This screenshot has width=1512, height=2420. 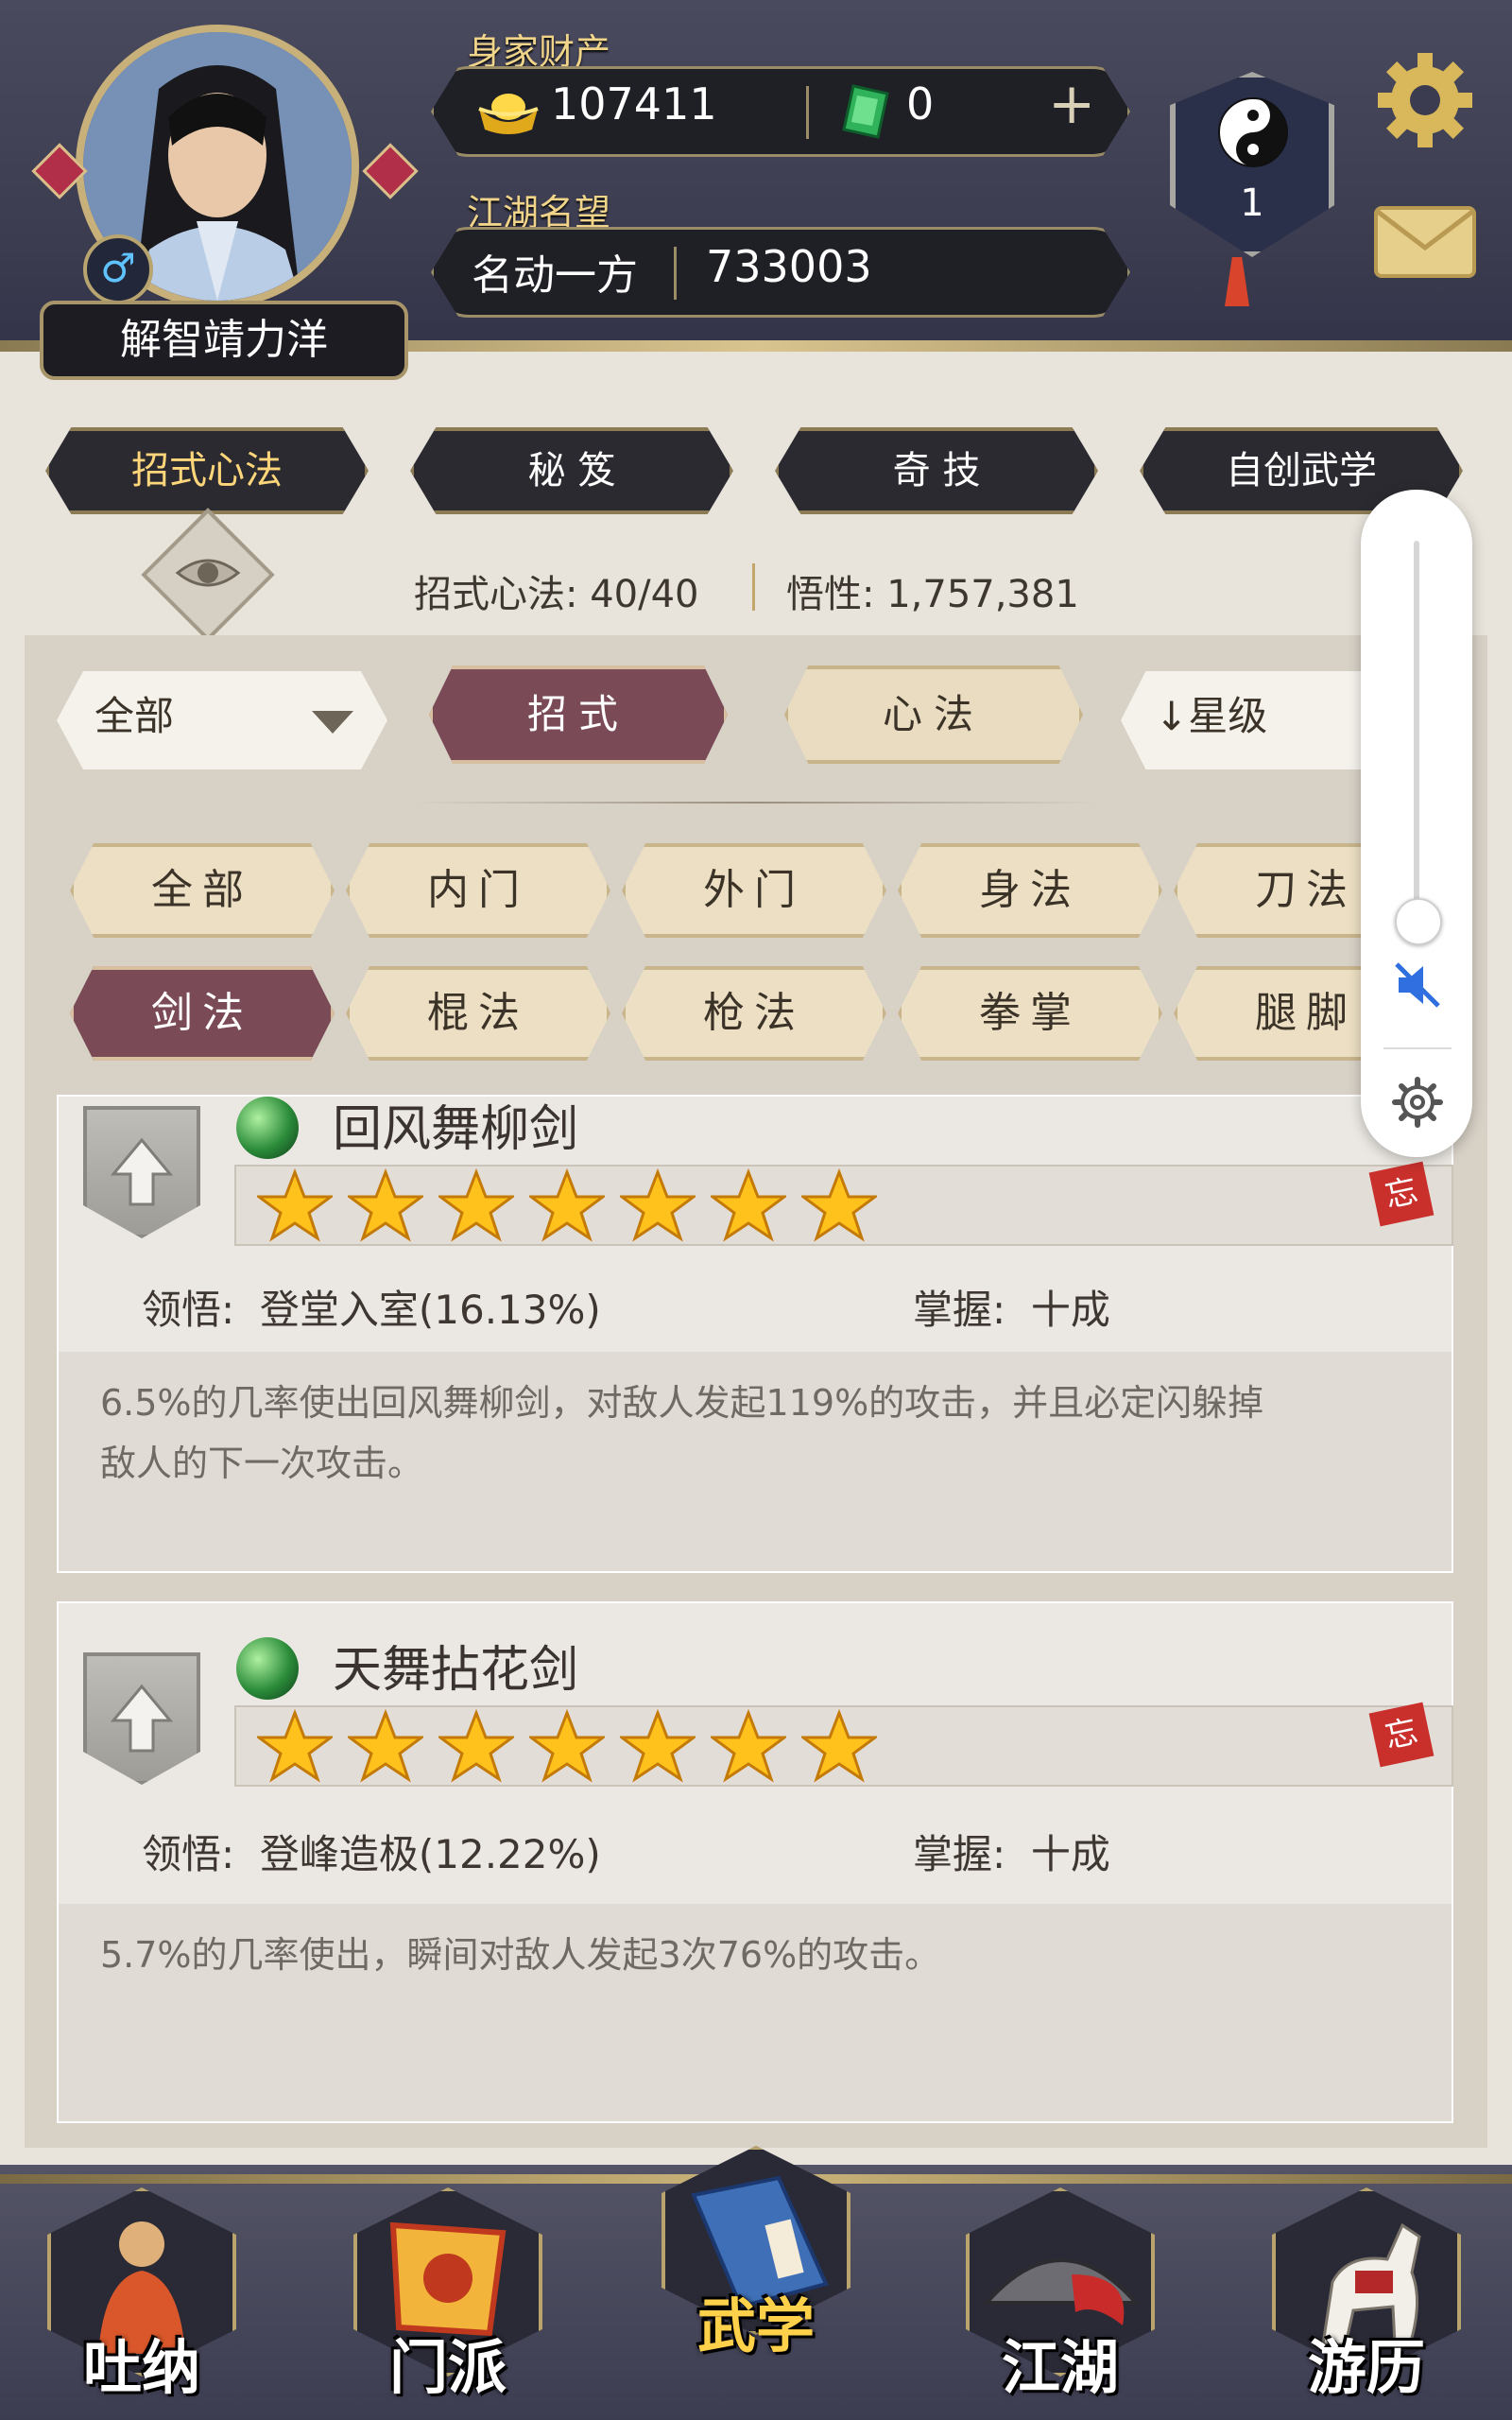 What do you see at coordinates (555, 275) in the screenshot?
I see `reputation-title: 名动一方` at bounding box center [555, 275].